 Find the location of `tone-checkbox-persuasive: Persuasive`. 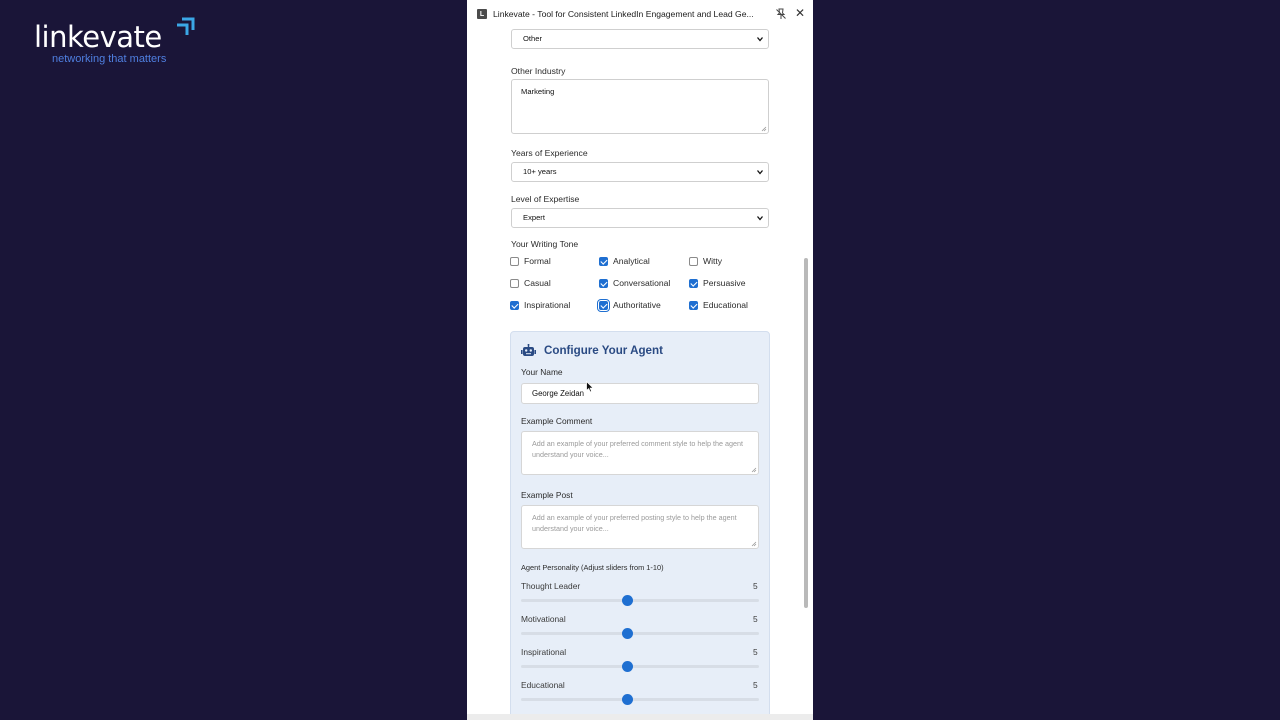

tone-checkbox-persuasive: Persuasive is located at coordinates (717, 283).